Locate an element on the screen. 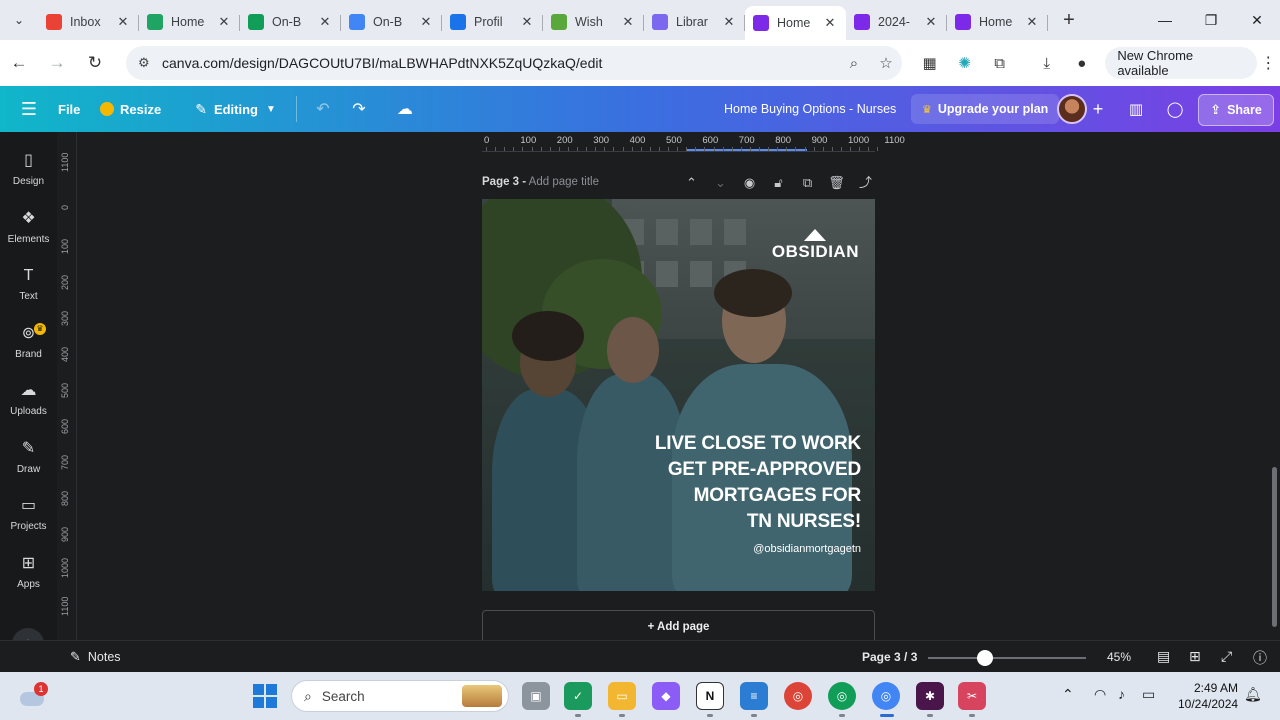  taskbar-clock: 2:49 AM 10/24/2024 is located at coordinates (1208, 696).